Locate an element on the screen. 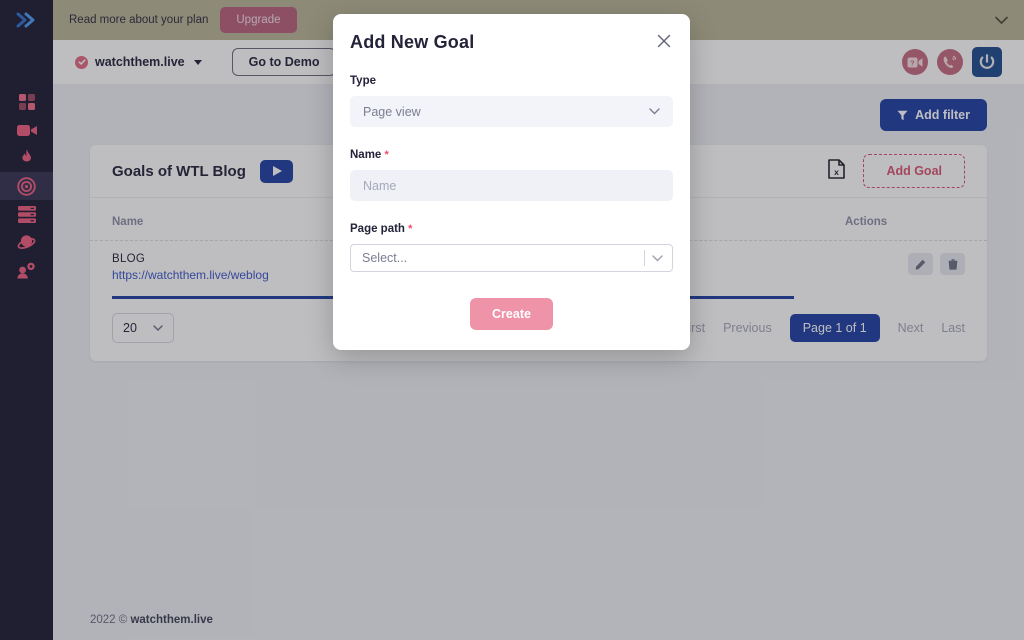 This screenshot has height=640, width=1024. field-name: Name * is located at coordinates (511, 175).